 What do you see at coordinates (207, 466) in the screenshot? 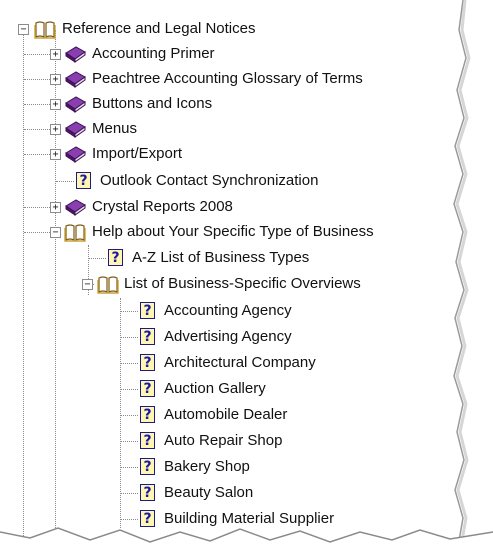
I see `tree-node-label: Bakery Shop` at bounding box center [207, 466].